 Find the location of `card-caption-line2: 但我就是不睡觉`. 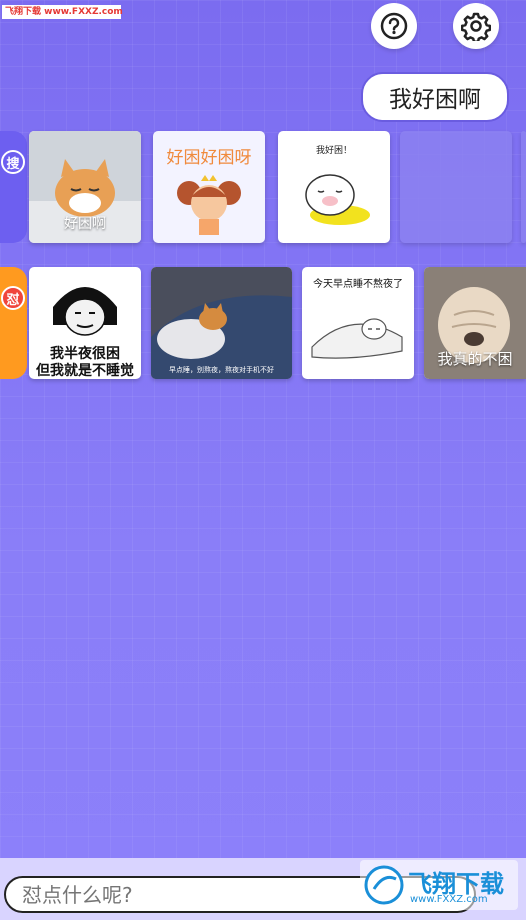

card-caption-line2: 但我就是不睡觉 is located at coordinates (85, 371).